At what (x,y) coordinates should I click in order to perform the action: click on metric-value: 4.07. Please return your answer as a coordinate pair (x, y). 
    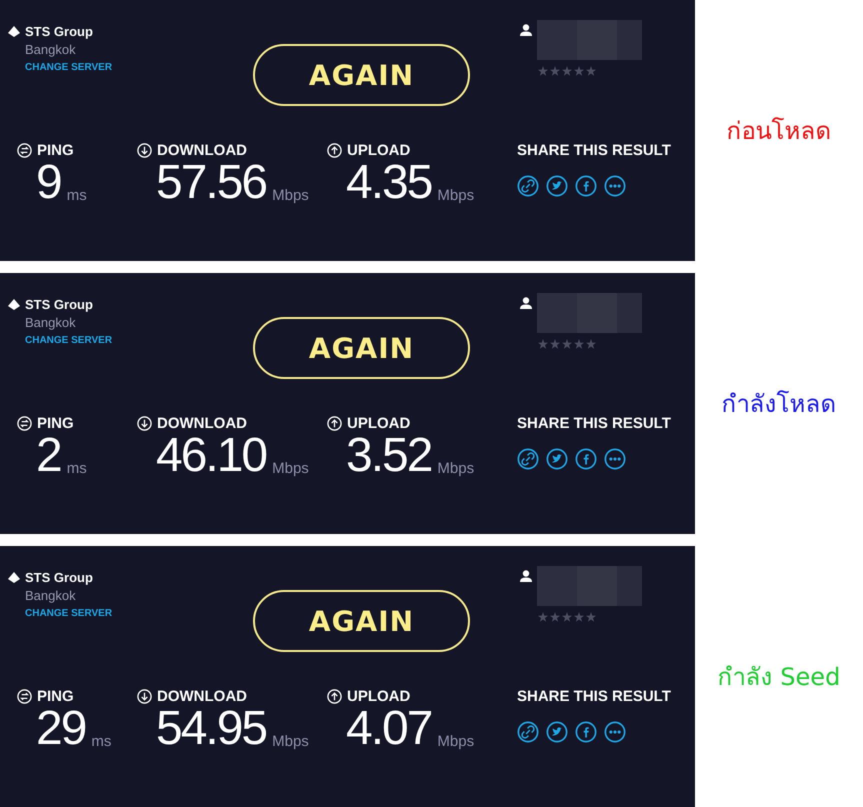
    Looking at the image, I should click on (389, 729).